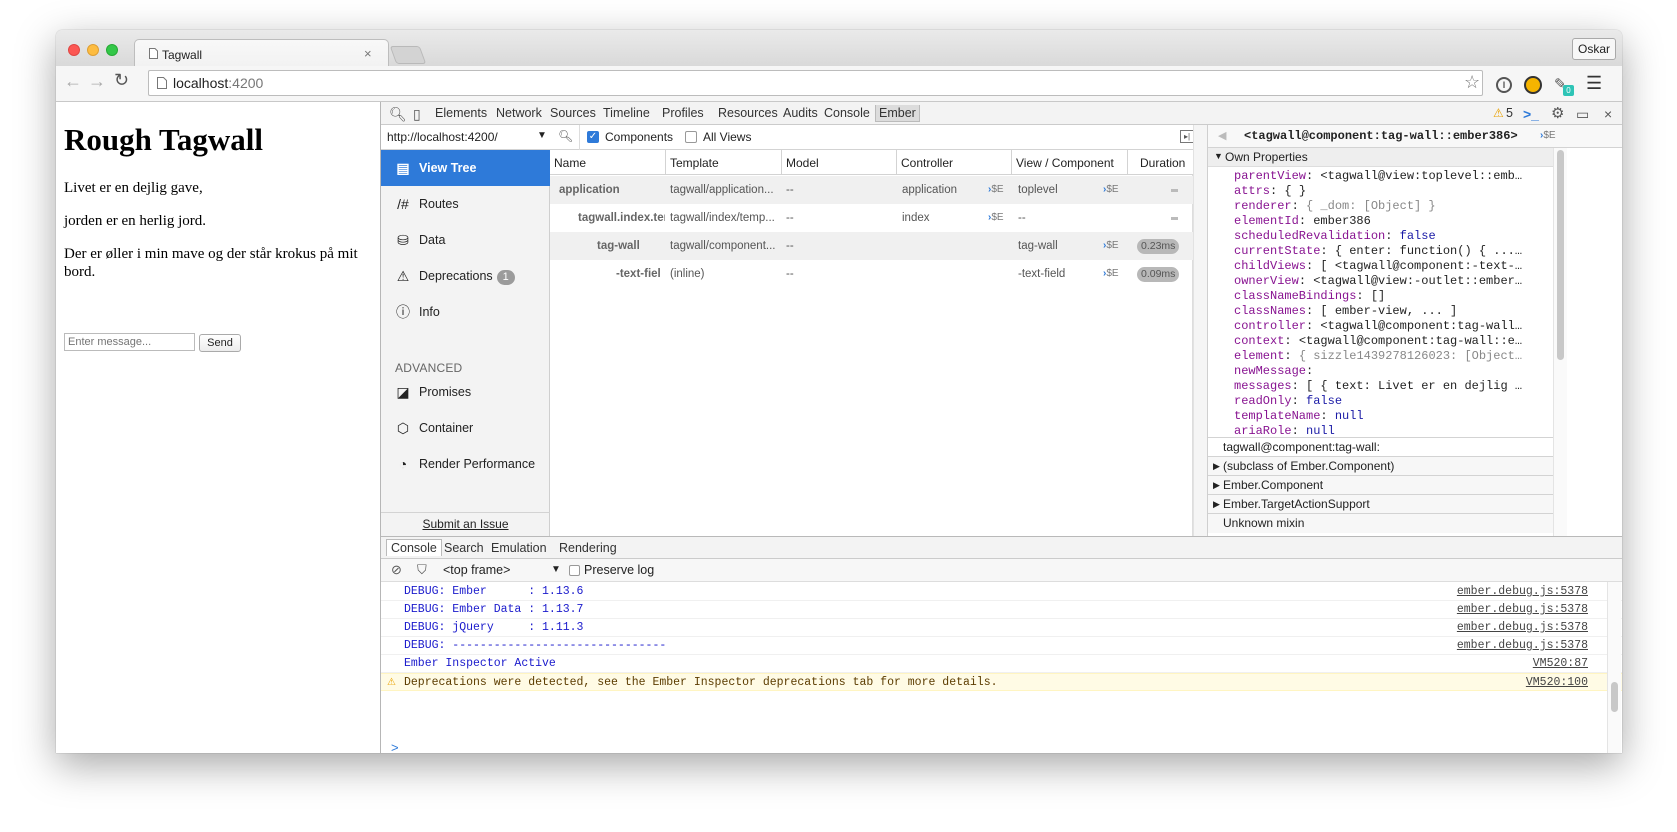 The width and height of the screenshot is (1677, 832). Describe the element at coordinates (220, 343) in the screenshot. I see `send-button: Send` at that location.